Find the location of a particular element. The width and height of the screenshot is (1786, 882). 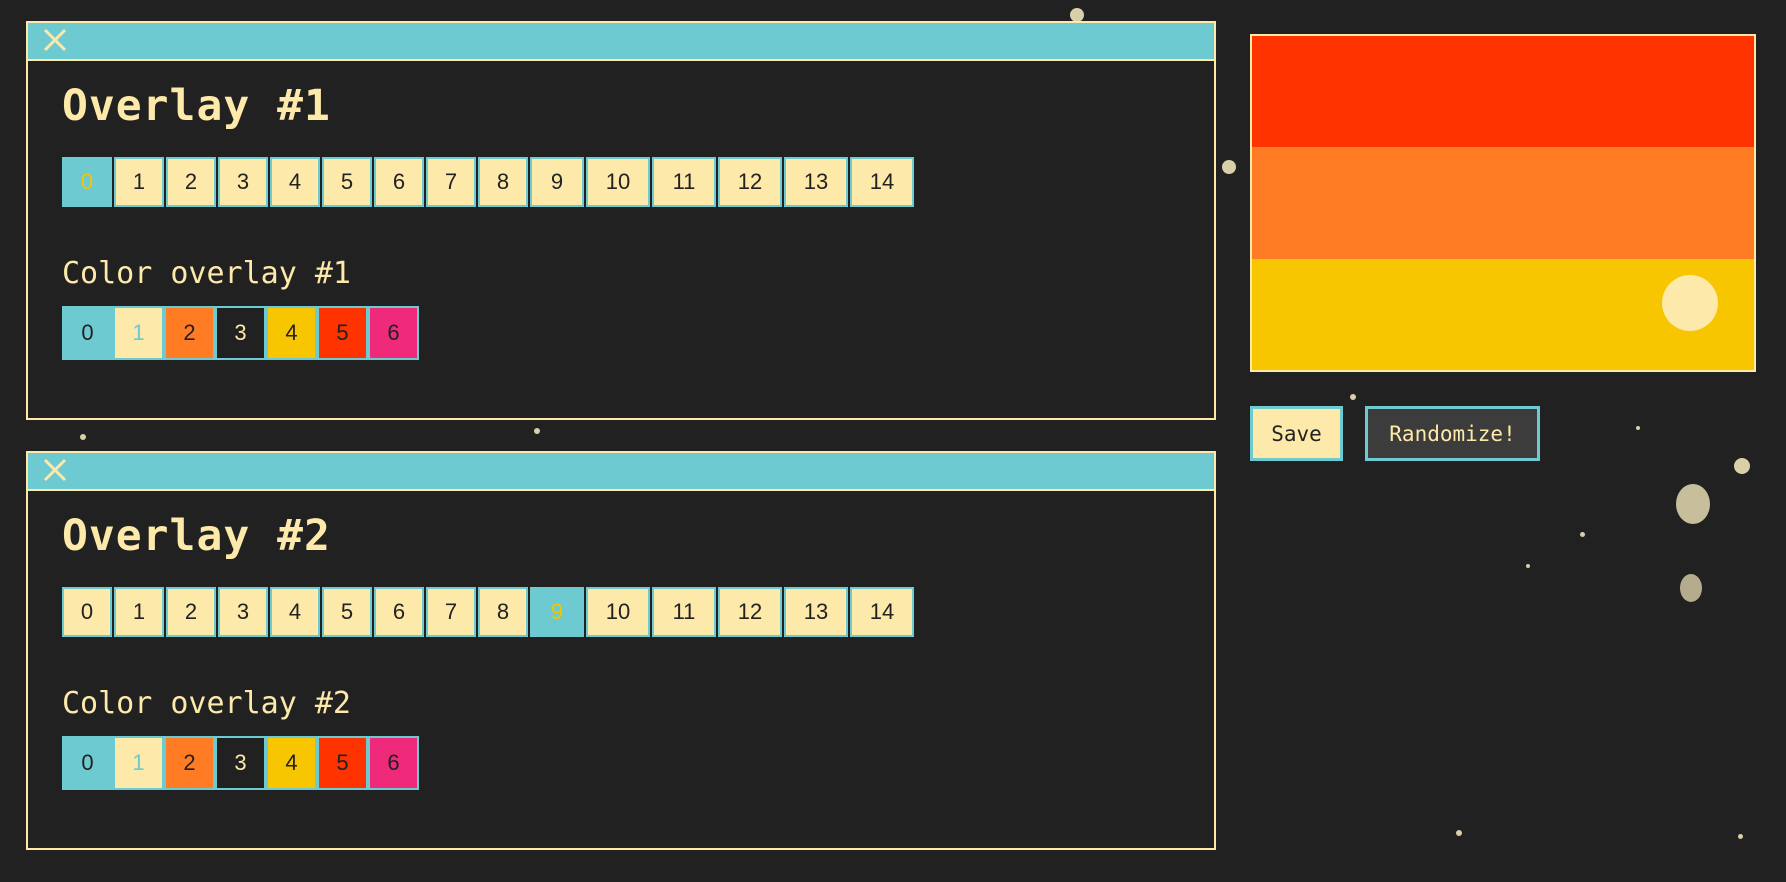

save-button: Save is located at coordinates (1296, 433).